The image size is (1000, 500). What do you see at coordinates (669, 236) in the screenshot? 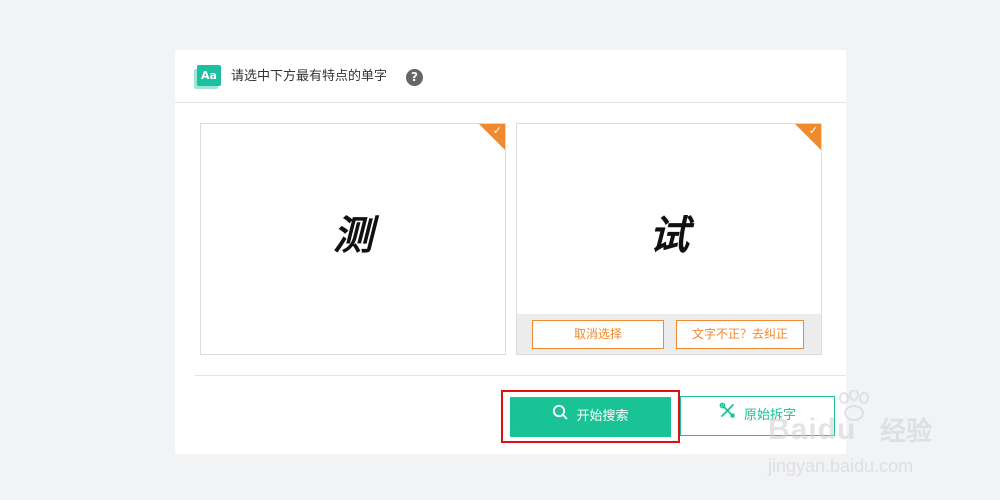
I see `char-card-2-glyph: 试` at bounding box center [669, 236].